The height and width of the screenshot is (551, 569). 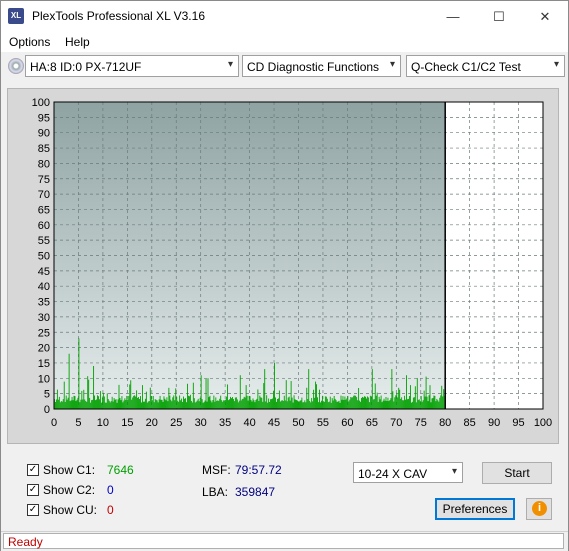 I want to click on x-tick-label: 100, so click(x=543, y=423).